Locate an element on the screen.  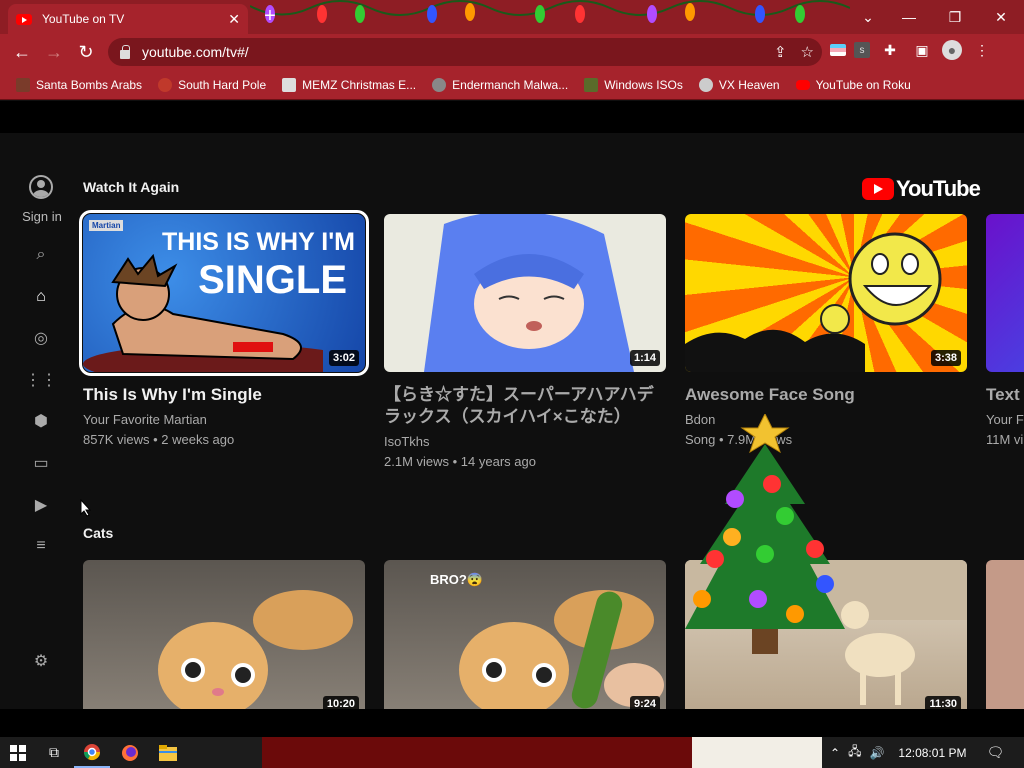
youtube-favicon-icon is located at coordinates (24, 19).